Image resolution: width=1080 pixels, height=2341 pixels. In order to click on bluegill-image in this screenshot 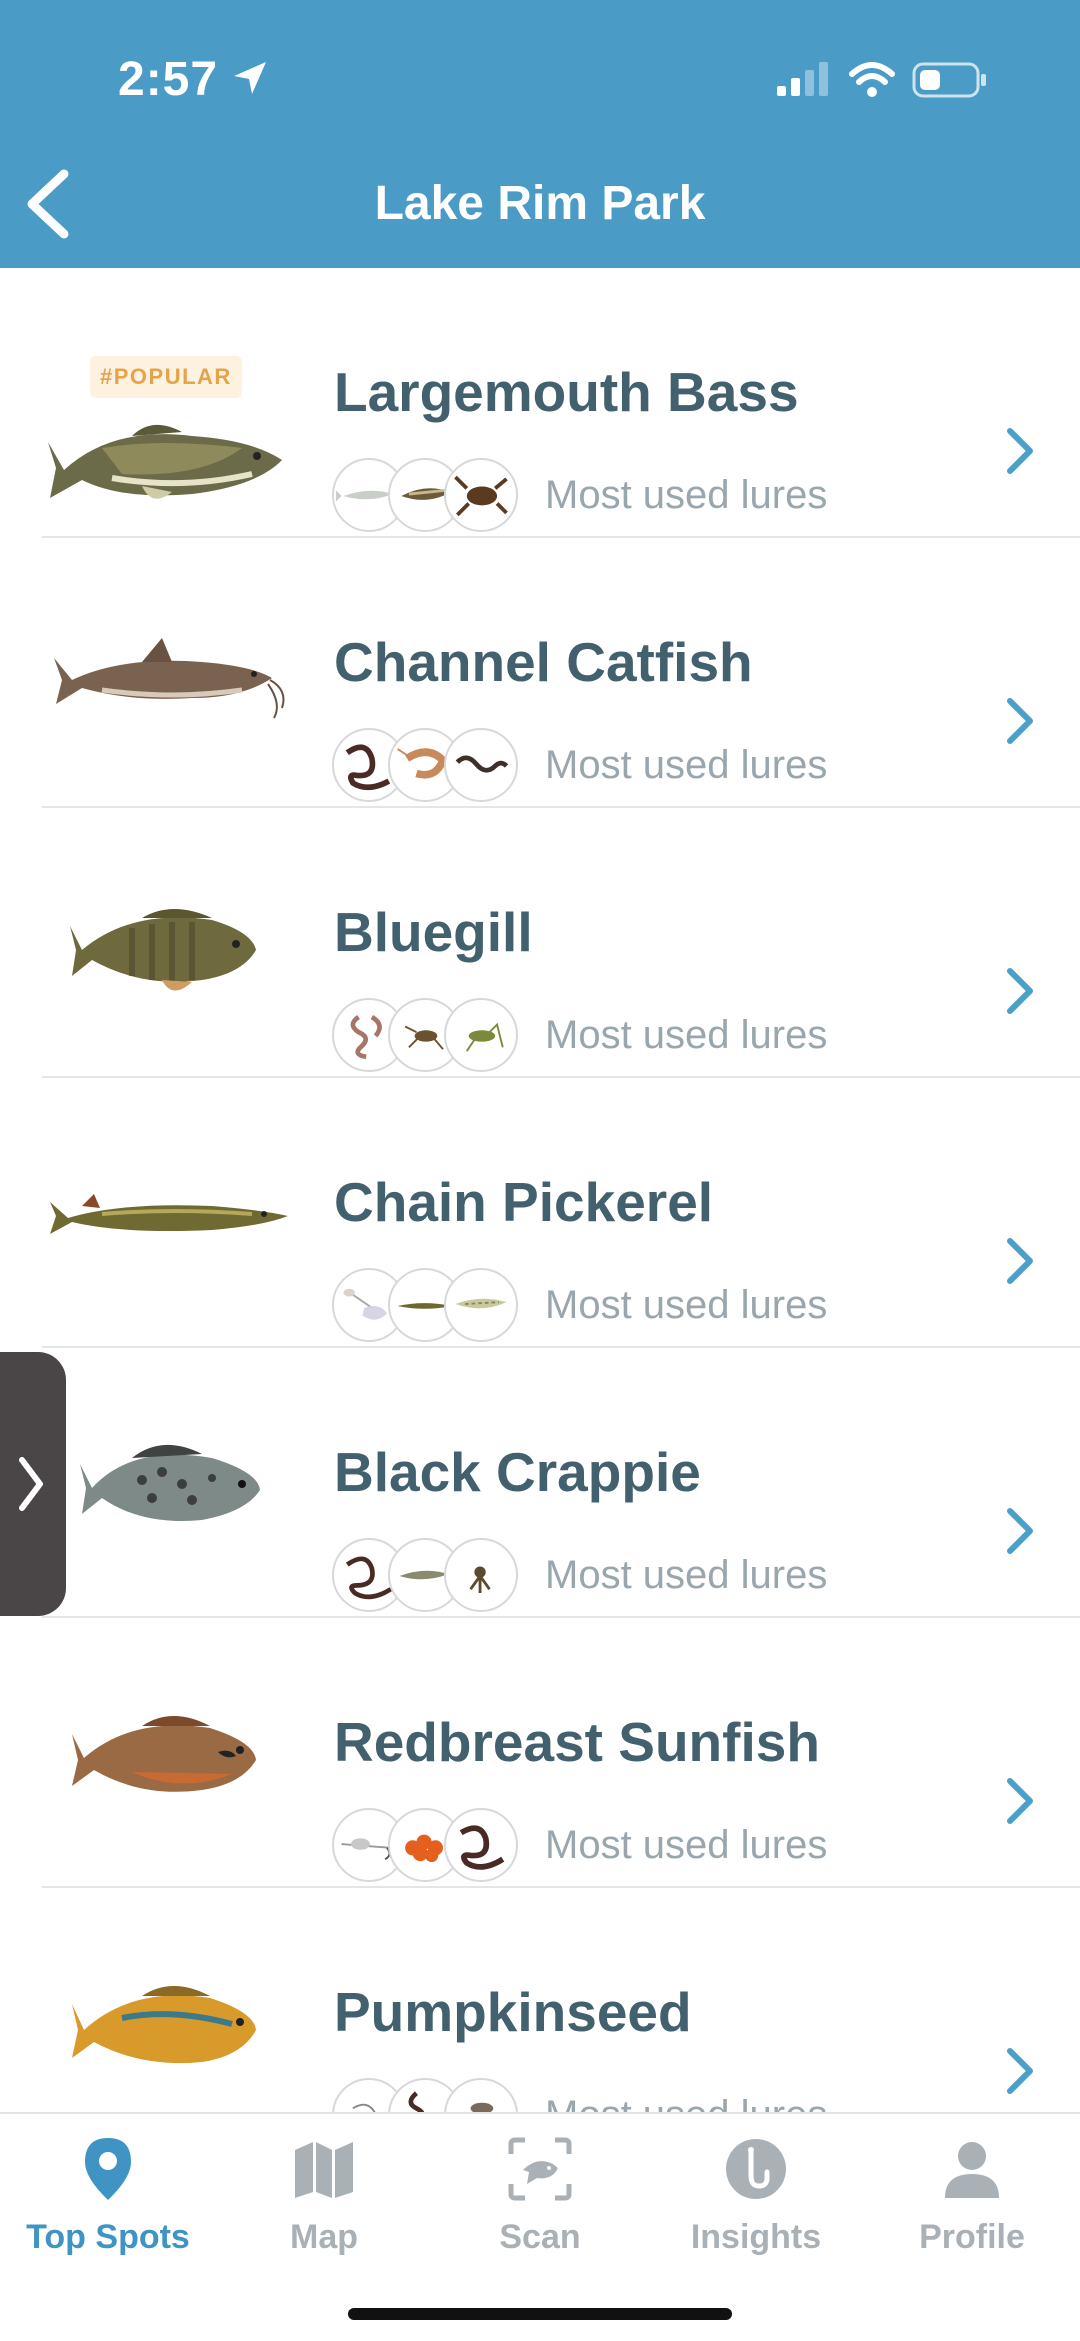, I will do `click(163, 950)`.